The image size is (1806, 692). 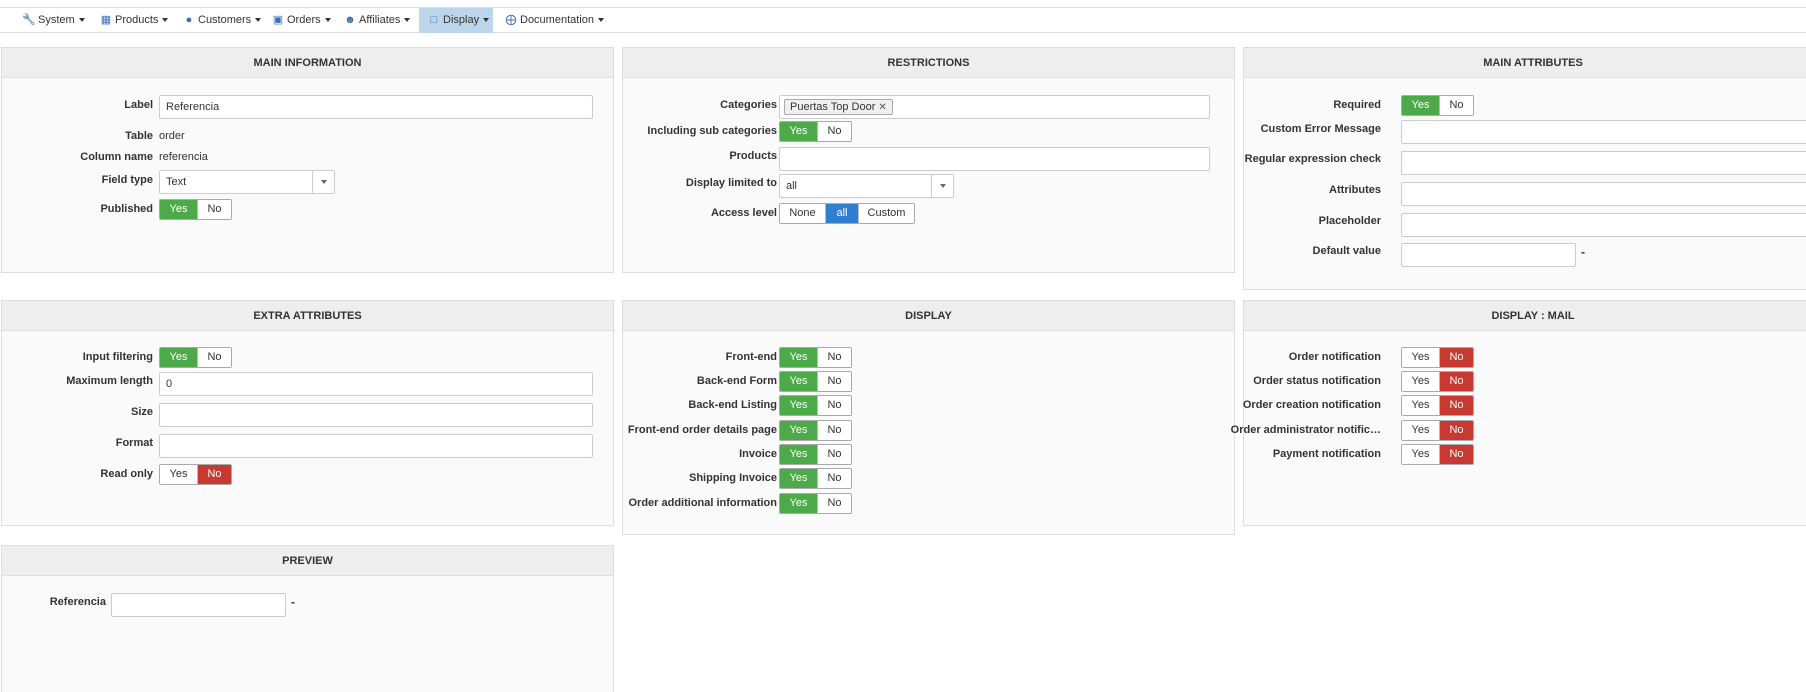 I want to click on nav-display: □ Display, so click(x=456, y=20).